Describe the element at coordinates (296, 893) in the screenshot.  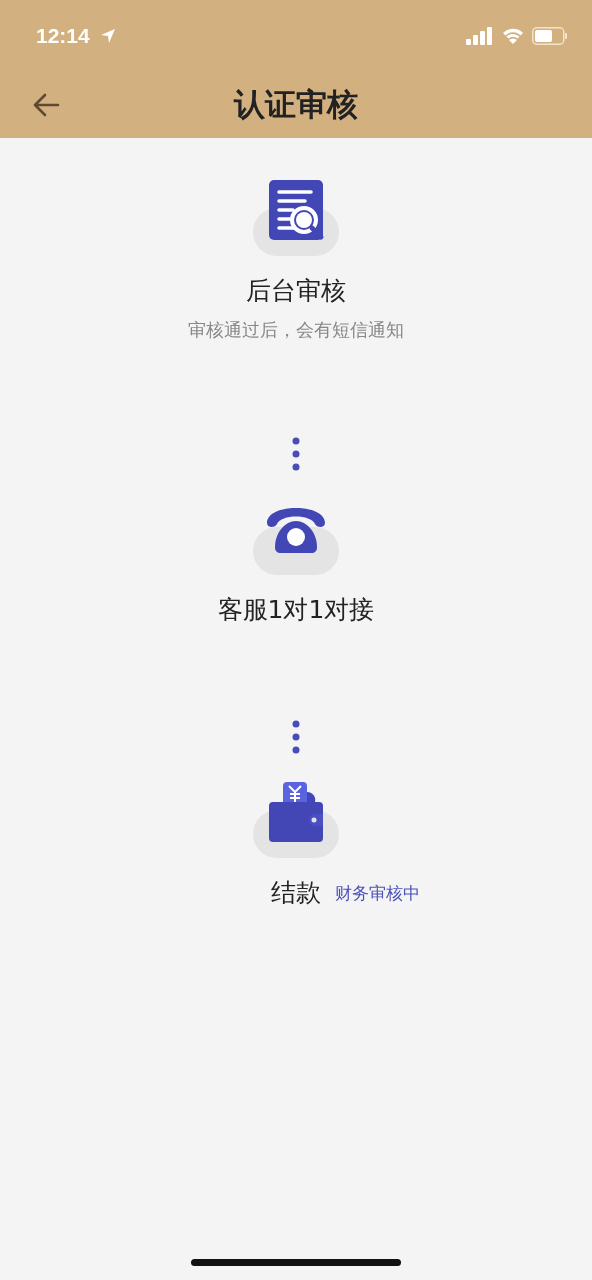
I see `step-title: 结款` at that location.